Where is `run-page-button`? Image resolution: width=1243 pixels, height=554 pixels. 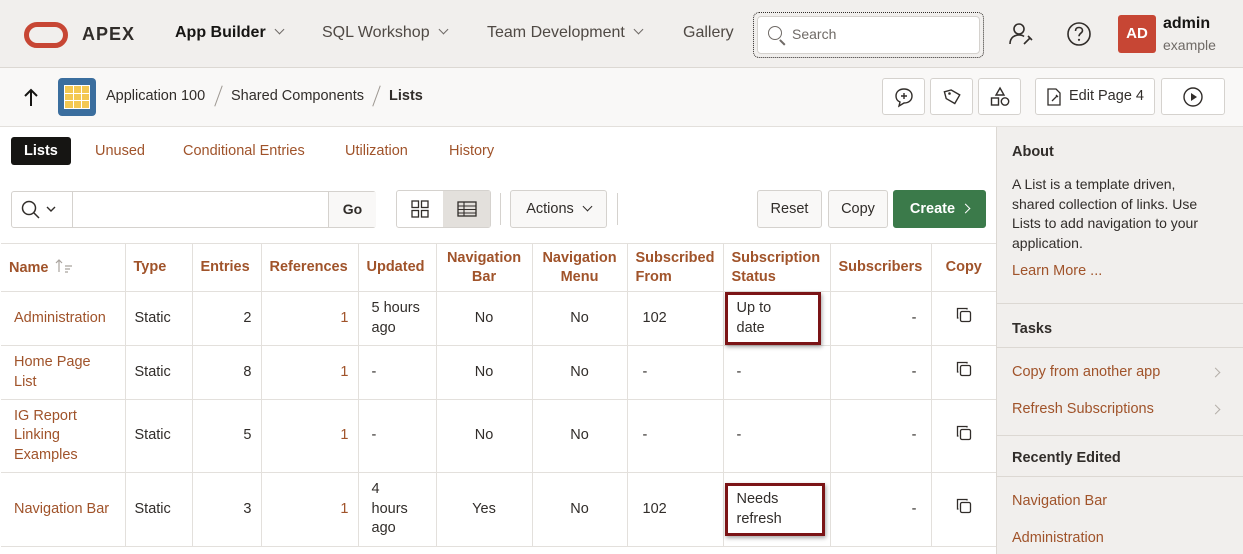 run-page-button is located at coordinates (1193, 96).